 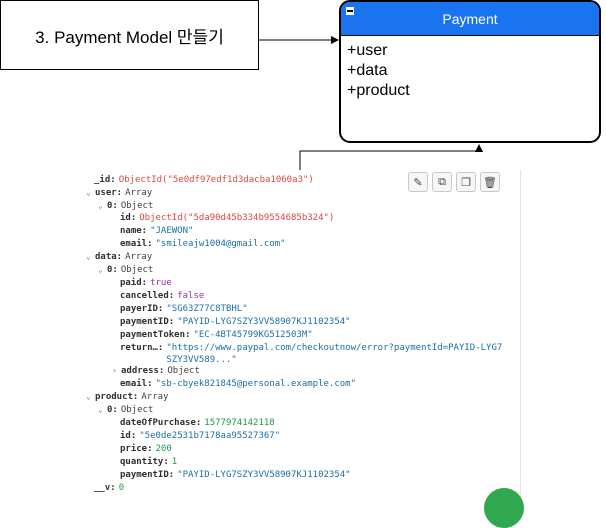 What do you see at coordinates (391, 158) in the screenshot?
I see `viewer-to-class-arrow` at bounding box center [391, 158].